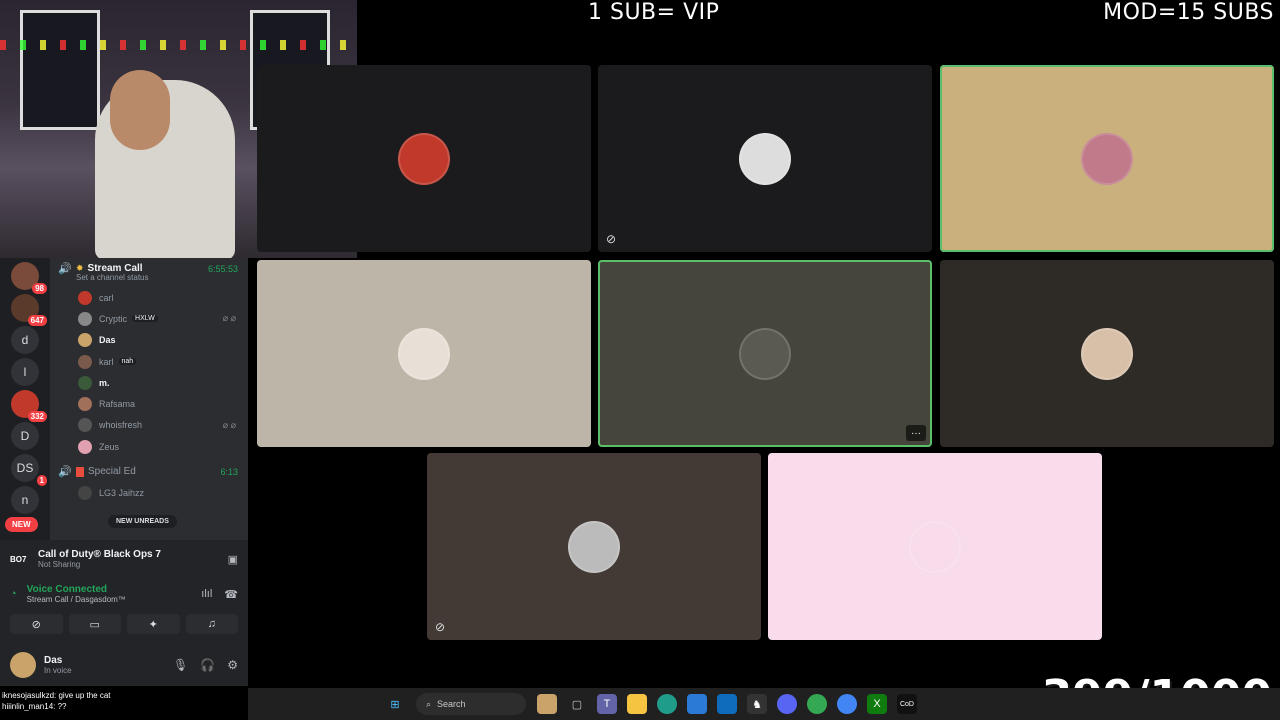 The height and width of the screenshot is (720, 1280). Describe the element at coordinates (124, 665) in the screenshot. I see `user-panel: Das In voice 🎙 🎧 ⚙` at that location.